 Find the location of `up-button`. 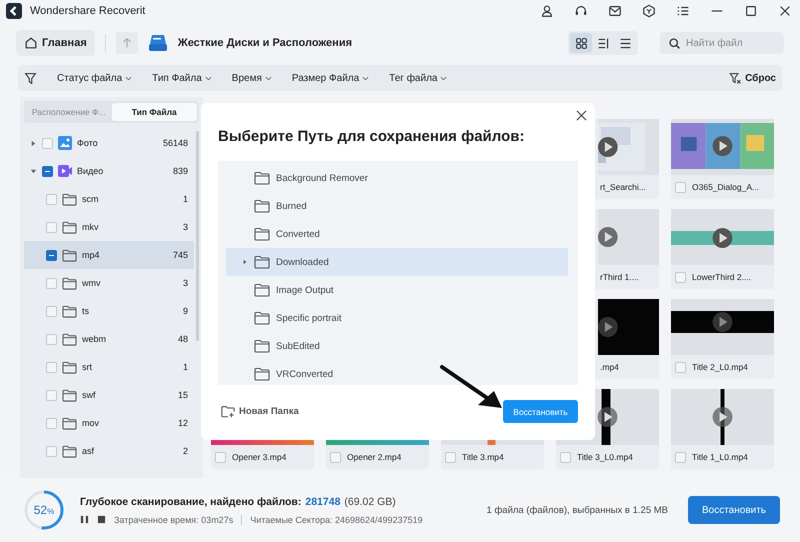

up-button is located at coordinates (127, 43).